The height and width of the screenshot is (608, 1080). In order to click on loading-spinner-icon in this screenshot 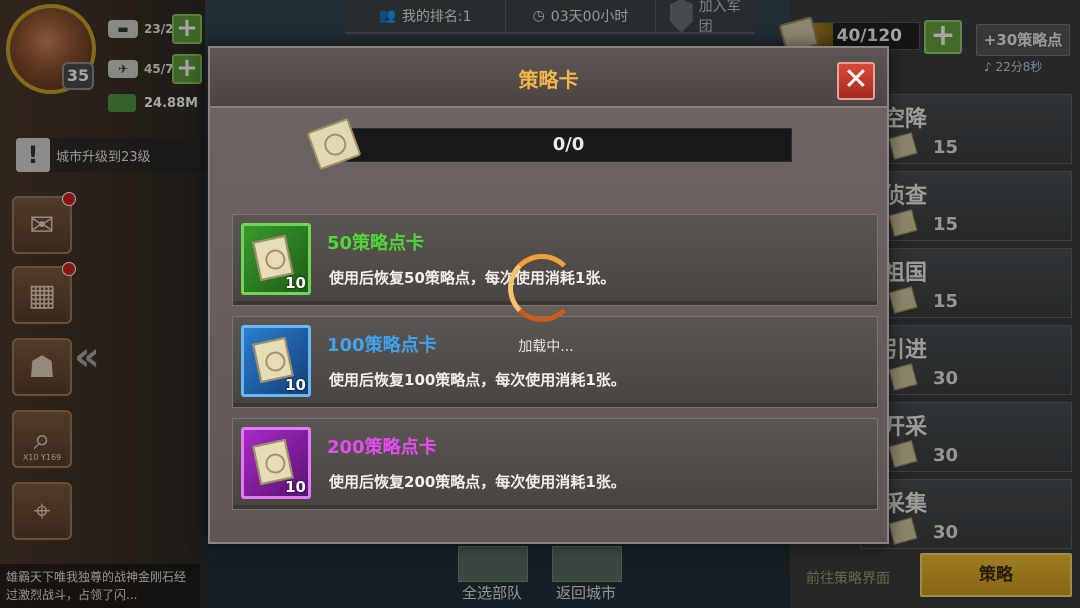, I will do `click(542, 288)`.